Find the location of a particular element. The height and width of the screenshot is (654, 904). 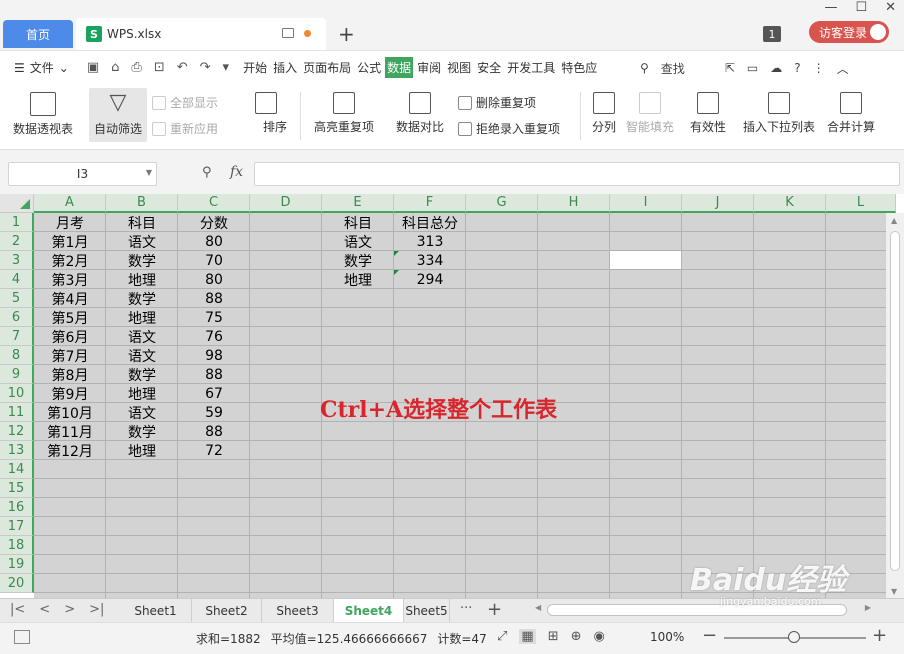

add-tab-button: + is located at coordinates (346, 34).